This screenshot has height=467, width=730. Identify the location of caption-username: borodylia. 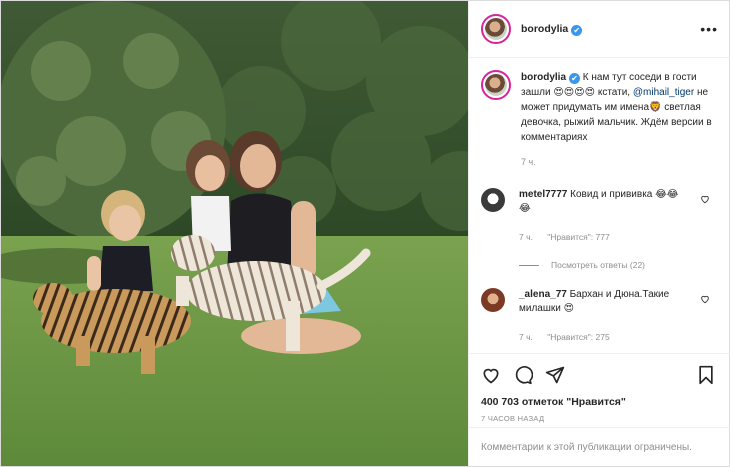
(543, 77).